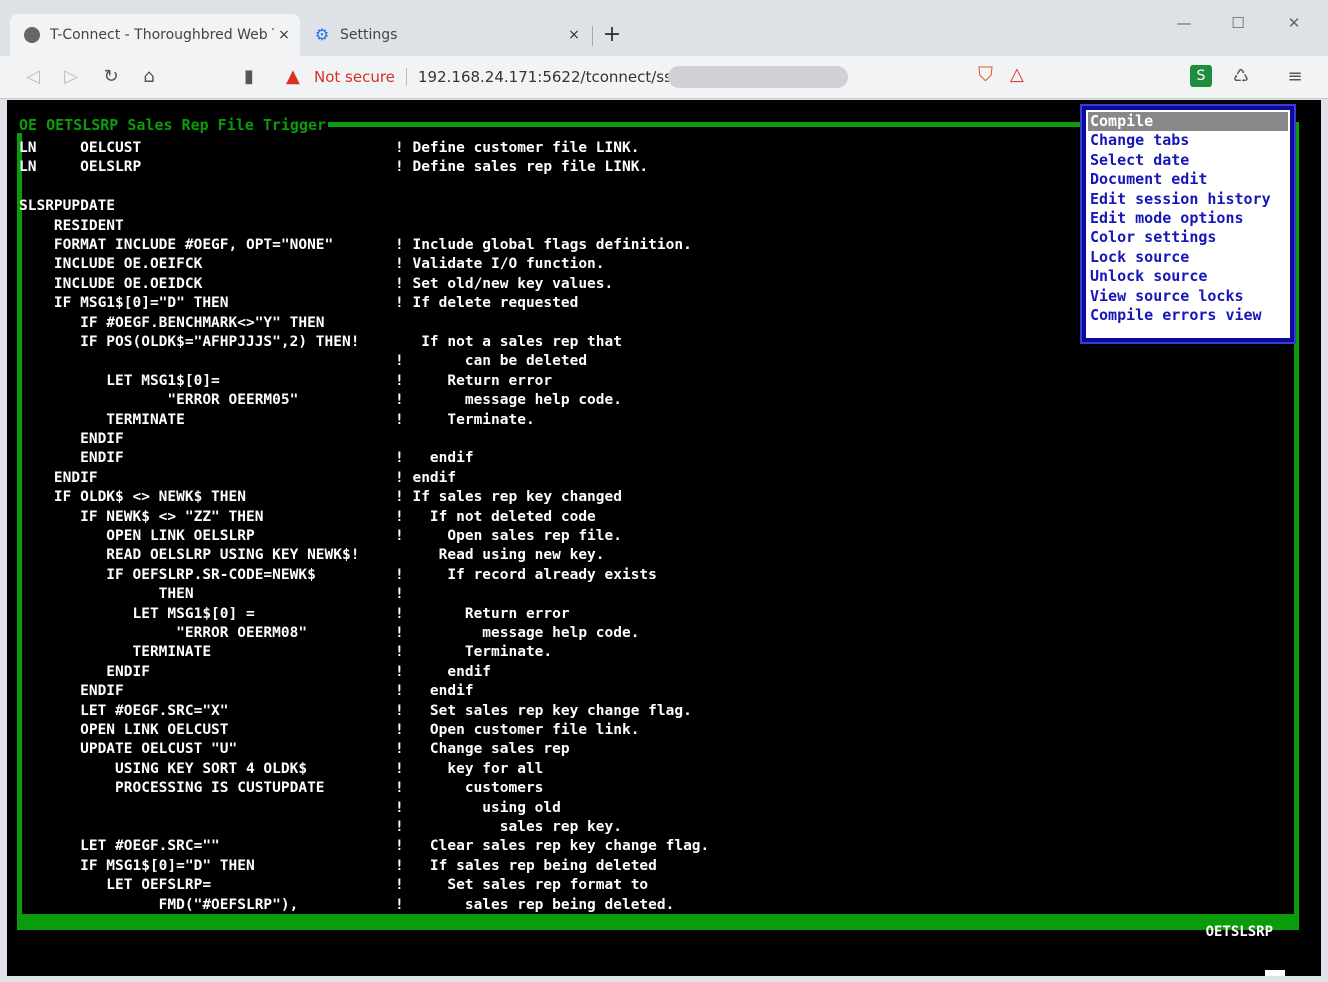  I want to click on code-line-left: LN OELCUST, so click(80, 148).